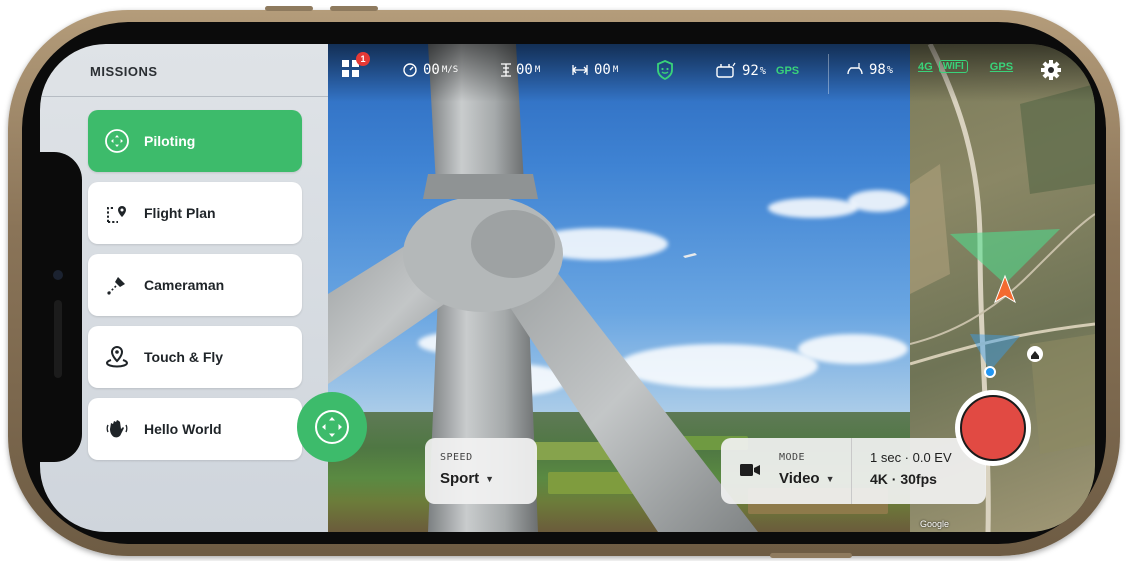 The image size is (1126, 561). What do you see at coordinates (363, 59) in the screenshot?
I see `notification-badge: 1` at bounding box center [363, 59].